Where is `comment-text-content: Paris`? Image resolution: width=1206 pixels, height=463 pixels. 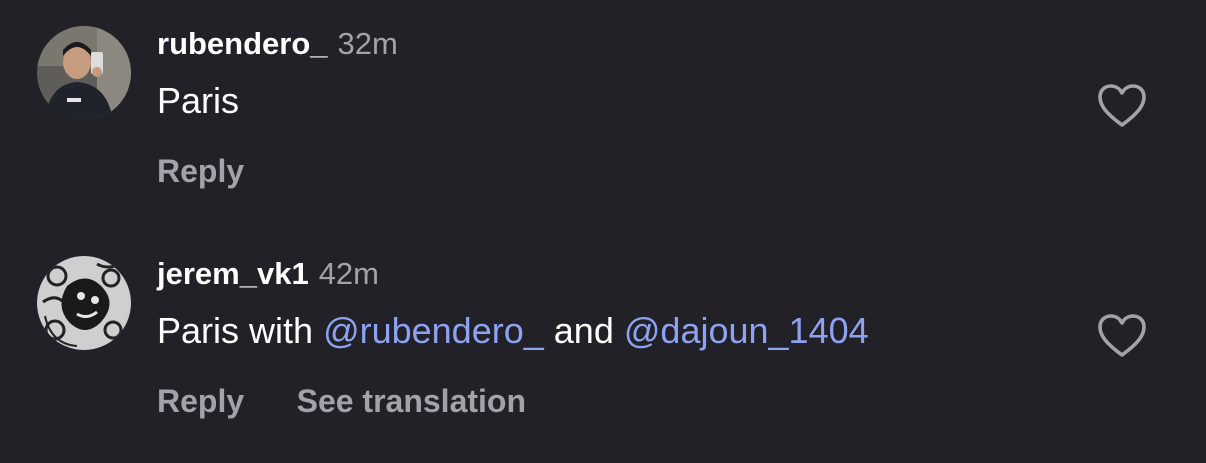
comment-text-content: Paris is located at coordinates (198, 100).